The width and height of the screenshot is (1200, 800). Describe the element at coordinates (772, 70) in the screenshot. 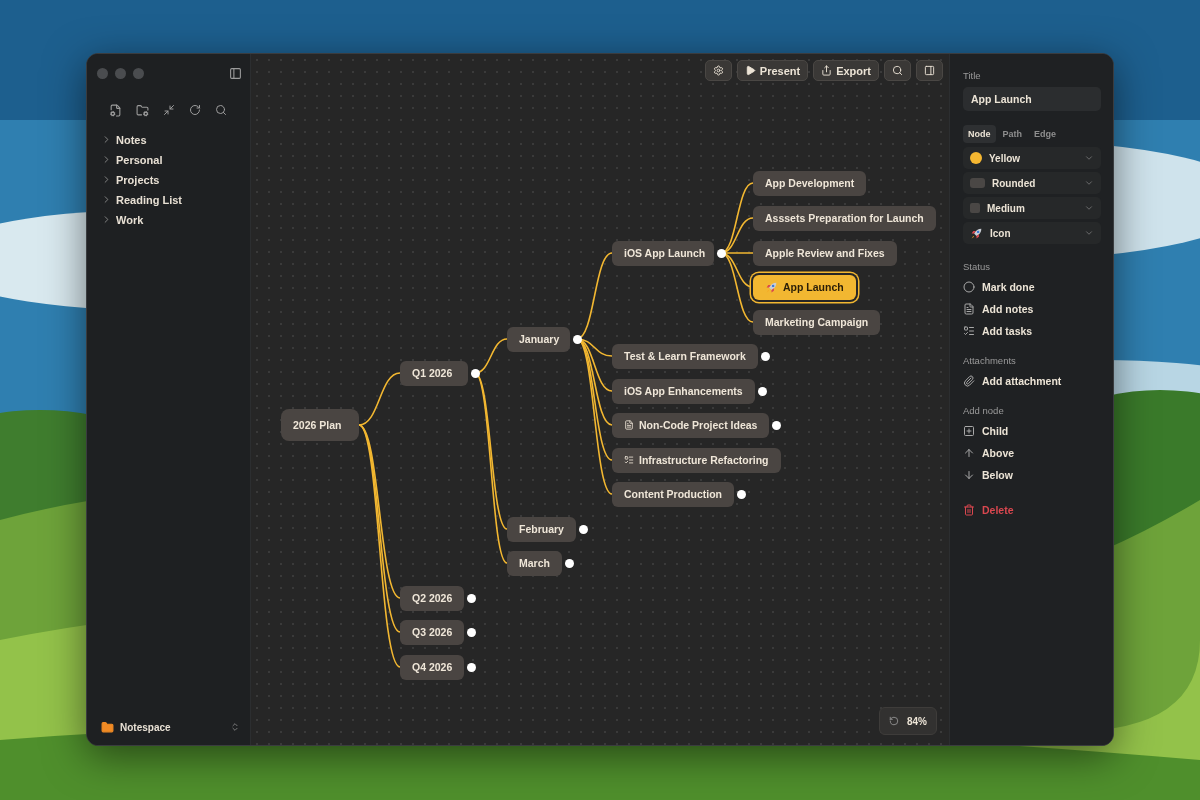

I see `present-button: Present` at that location.